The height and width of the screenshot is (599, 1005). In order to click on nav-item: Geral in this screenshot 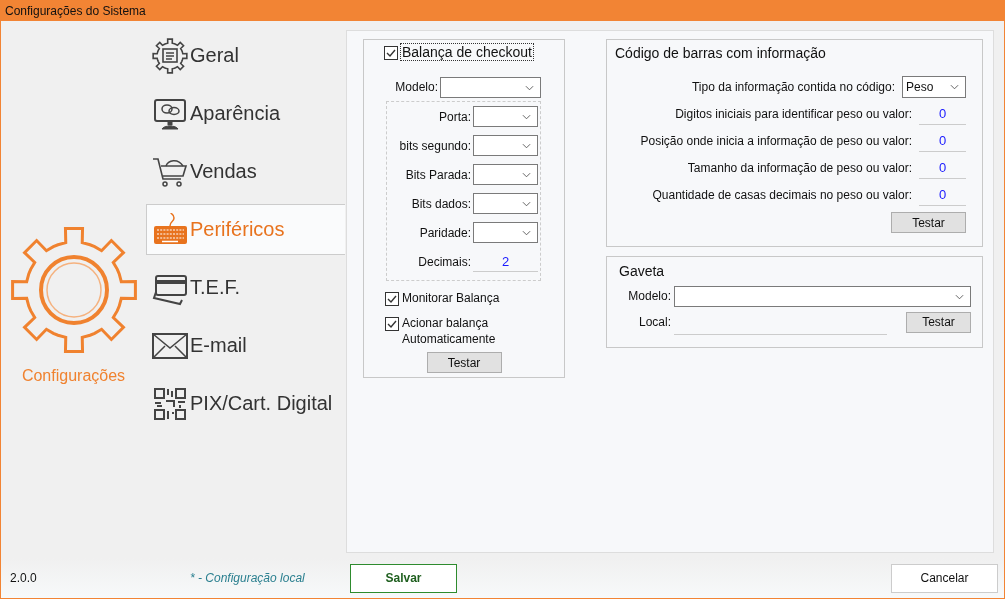, I will do `click(245, 55)`.